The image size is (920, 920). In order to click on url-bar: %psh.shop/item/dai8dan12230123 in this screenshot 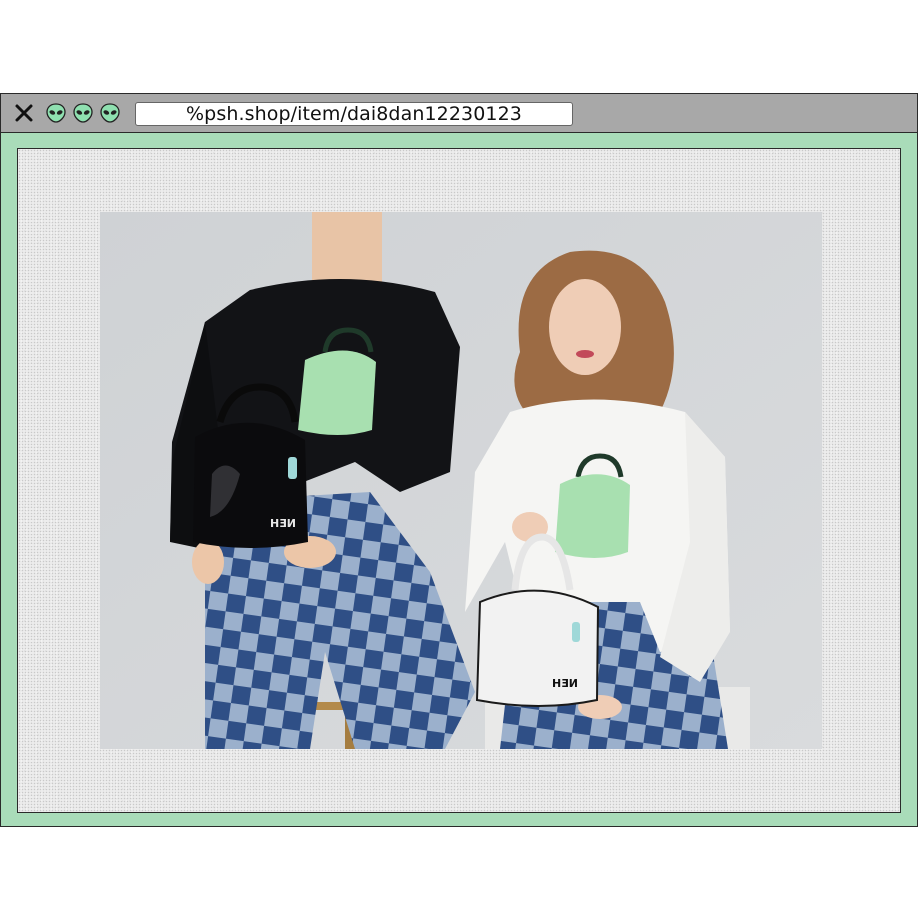, I will do `click(354, 114)`.